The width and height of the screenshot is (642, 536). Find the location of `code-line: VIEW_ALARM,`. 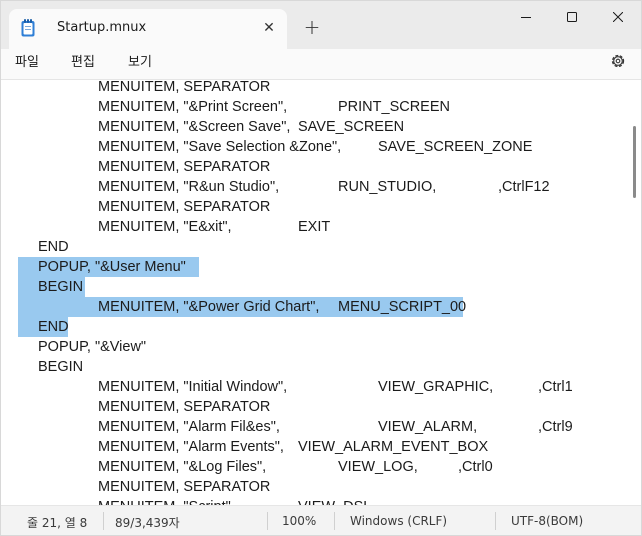

code-line: VIEW_ALARM, is located at coordinates (428, 427).